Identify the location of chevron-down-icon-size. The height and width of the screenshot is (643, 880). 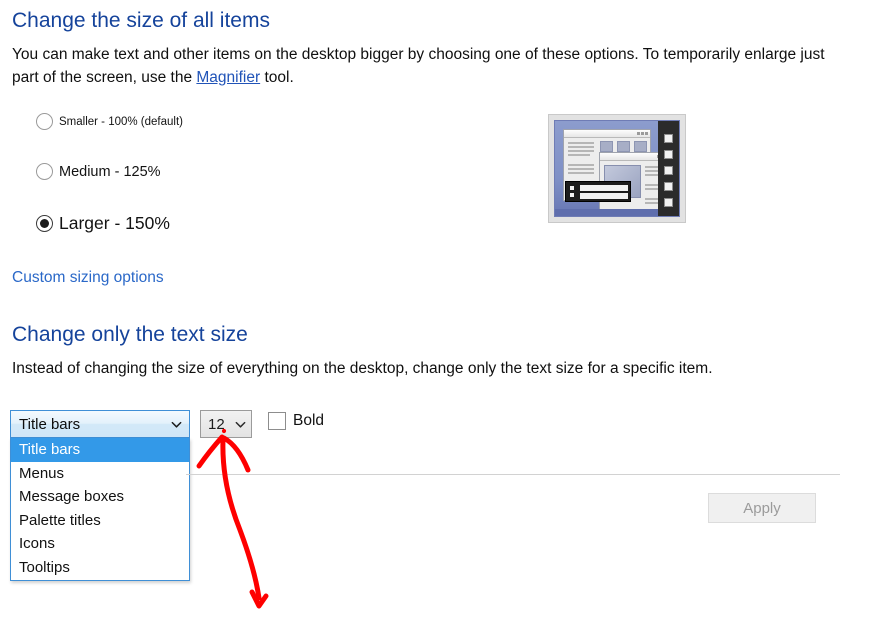
(240, 424).